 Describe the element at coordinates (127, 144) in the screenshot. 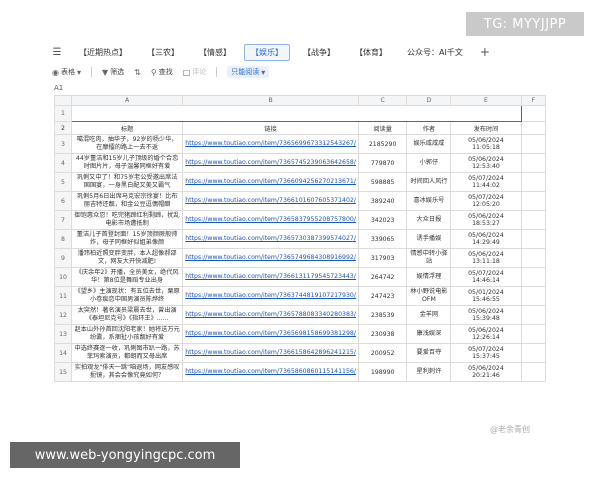

I see `title-cell: 噶混吃肉，抽华子，92岁的杨少华，在摩擂的路上一去不返` at that location.